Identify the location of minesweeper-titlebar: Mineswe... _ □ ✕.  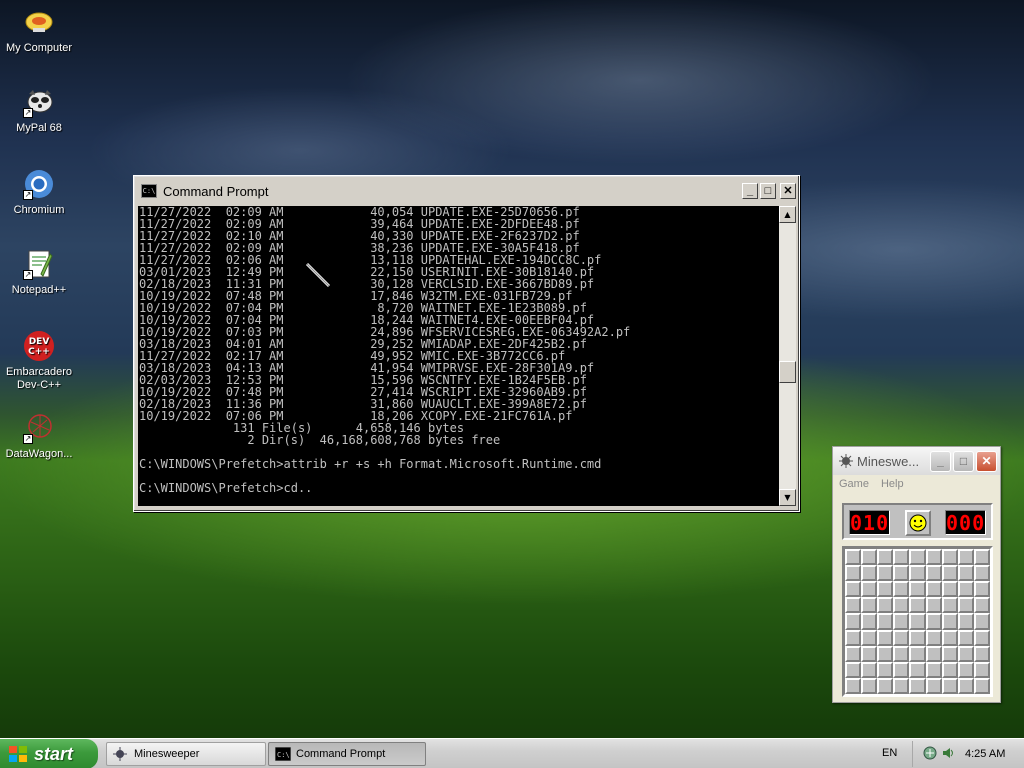
(916, 461).